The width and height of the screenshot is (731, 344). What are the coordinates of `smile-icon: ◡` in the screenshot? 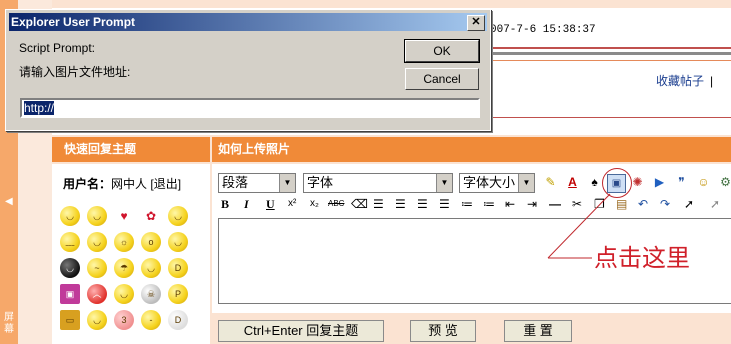 It's located at (70, 216).